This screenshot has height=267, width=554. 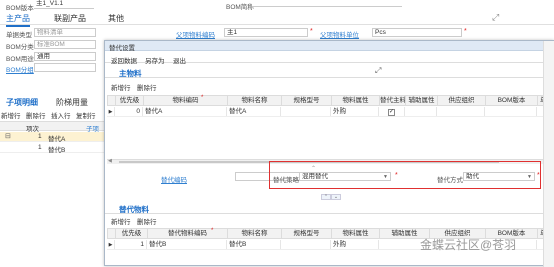 I want to click on splitter-up-icon: ⌃, so click(x=326, y=197).